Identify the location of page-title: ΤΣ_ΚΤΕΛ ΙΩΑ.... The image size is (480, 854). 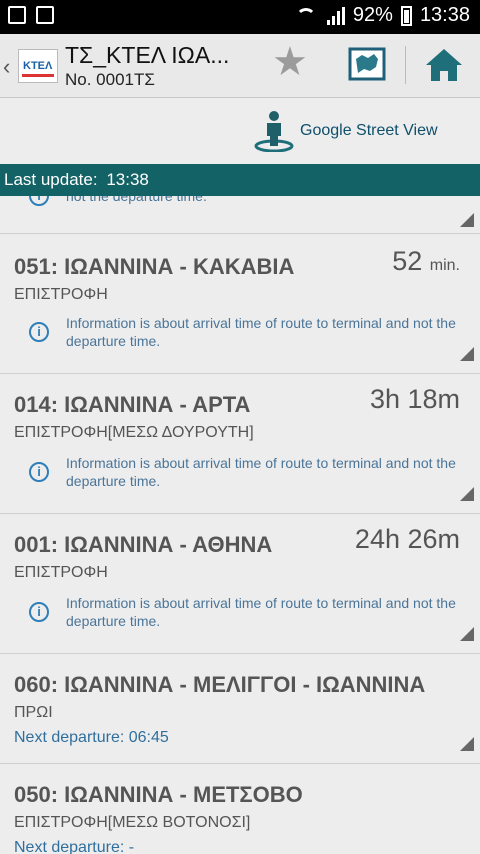
(147, 55).